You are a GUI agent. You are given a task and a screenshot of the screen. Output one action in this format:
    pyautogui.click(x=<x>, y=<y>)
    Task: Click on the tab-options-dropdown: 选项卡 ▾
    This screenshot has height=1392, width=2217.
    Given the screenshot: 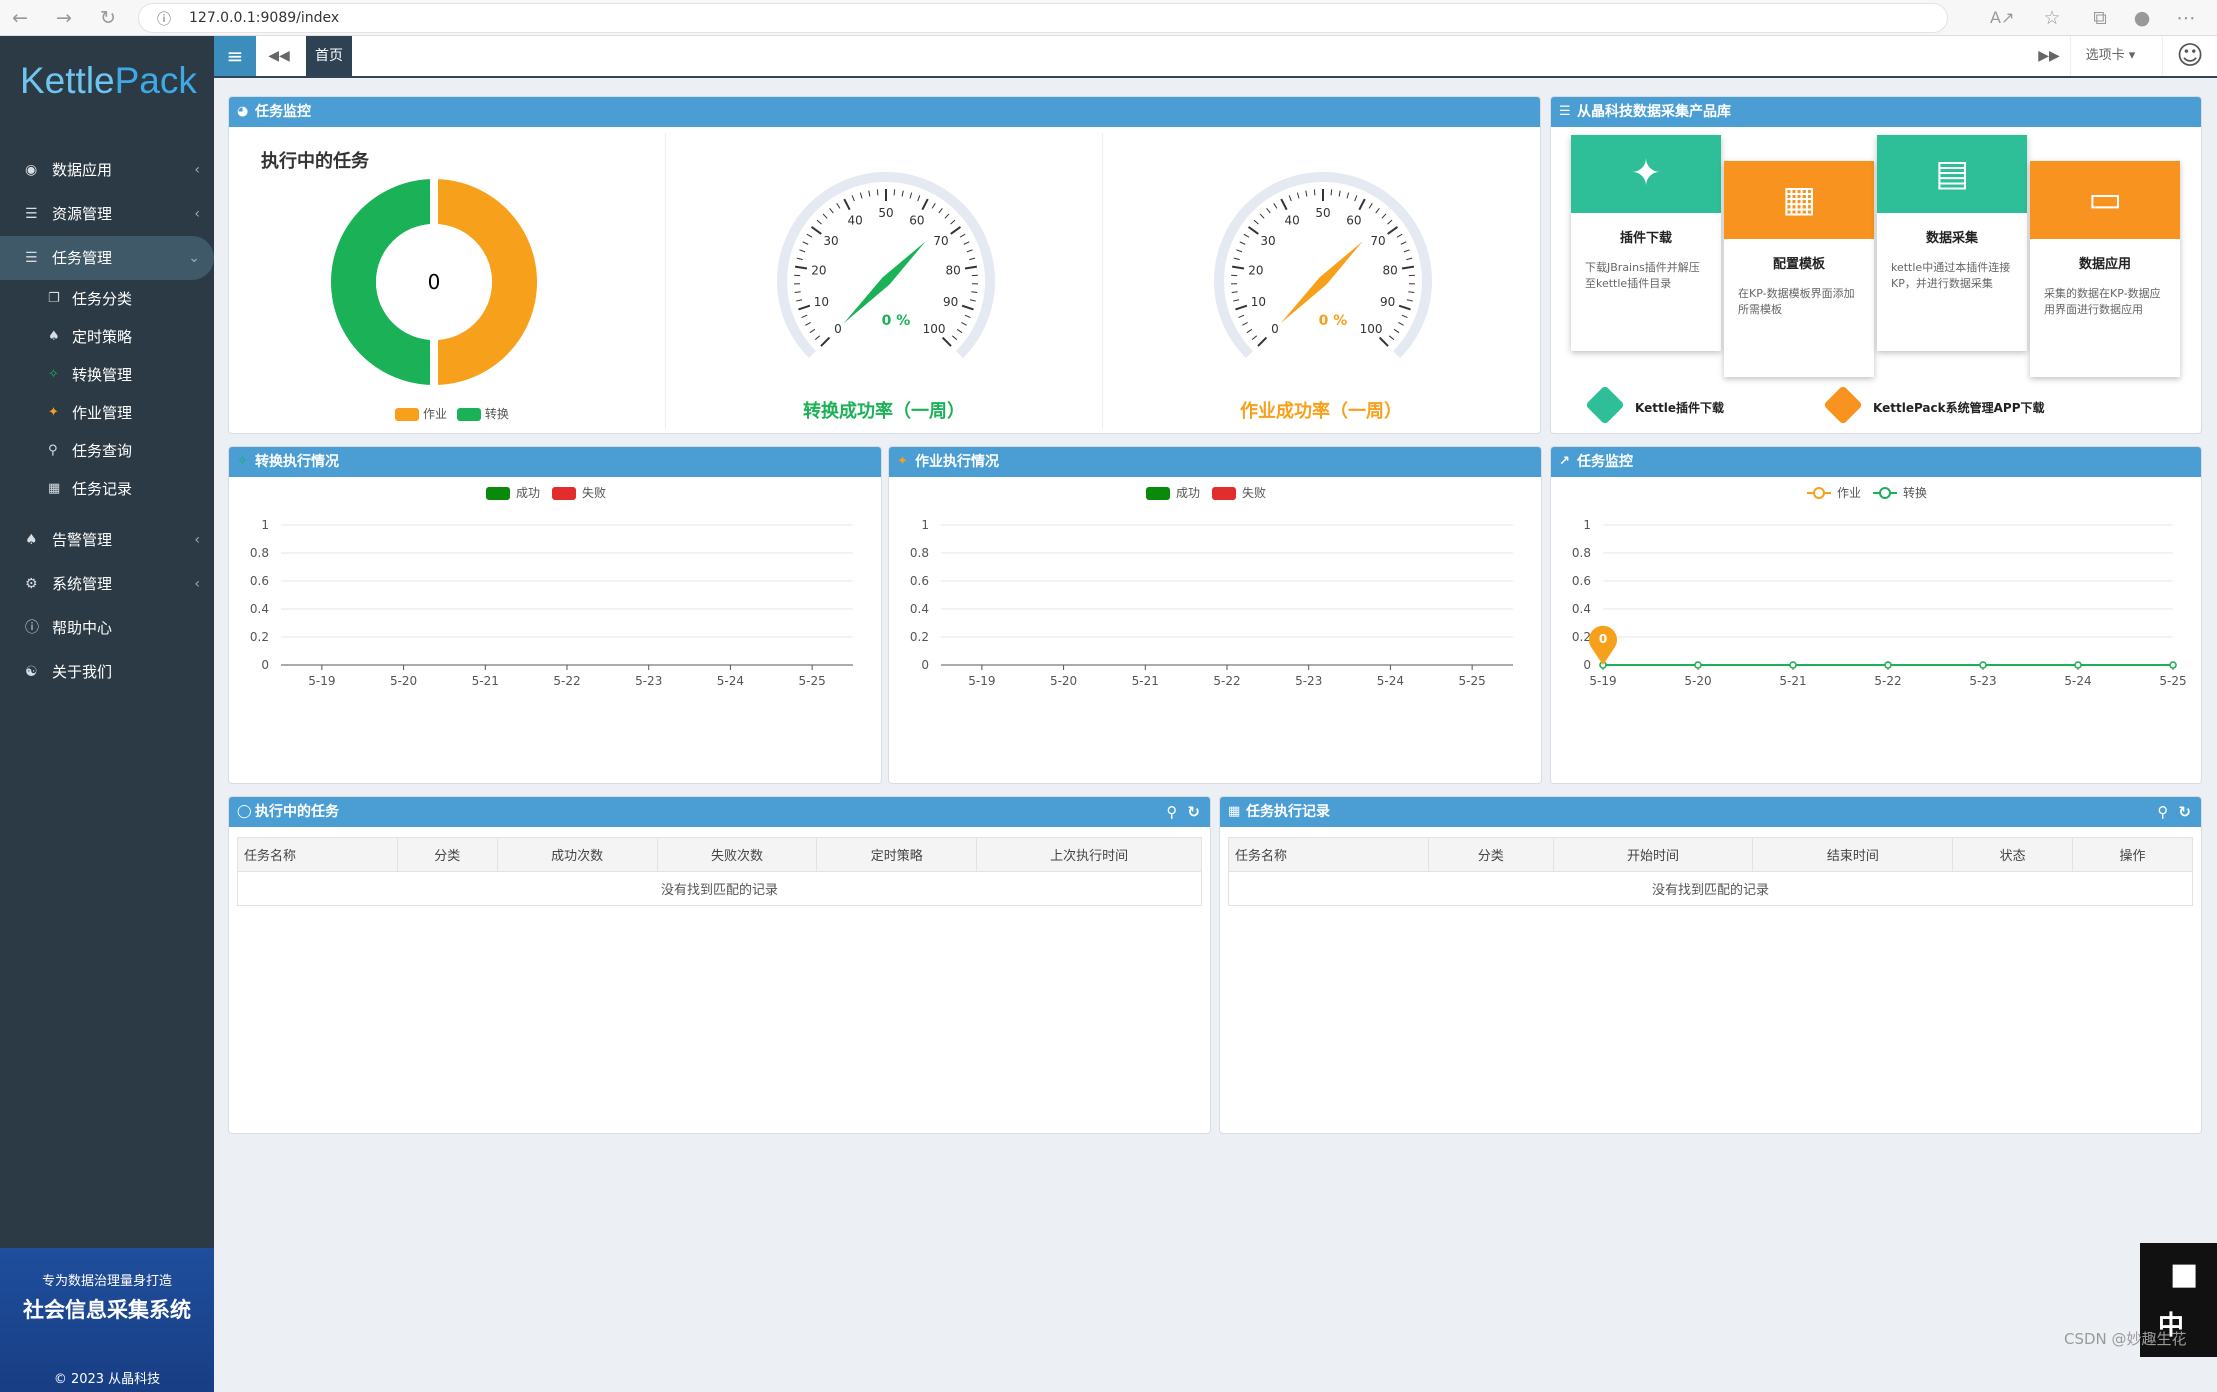 What is the action you would take?
    pyautogui.click(x=2110, y=56)
    